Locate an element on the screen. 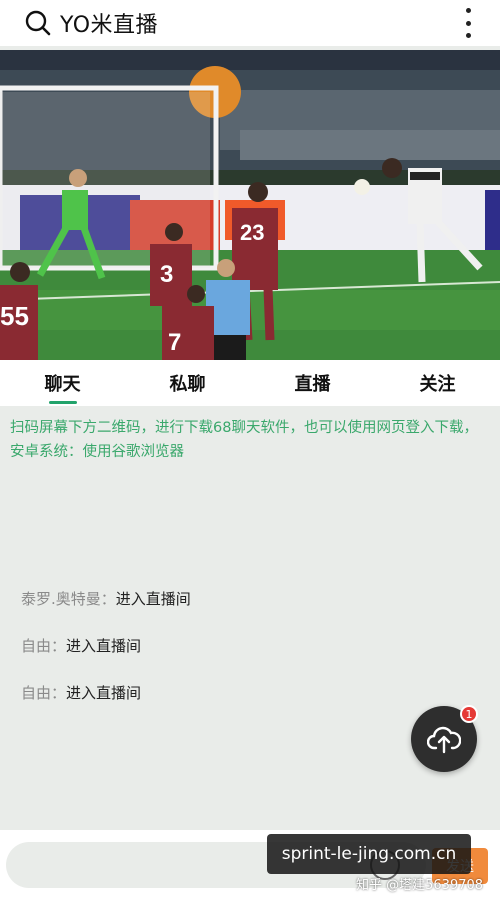 This screenshot has width=500, height=904. search-icon is located at coordinates (38, 23).